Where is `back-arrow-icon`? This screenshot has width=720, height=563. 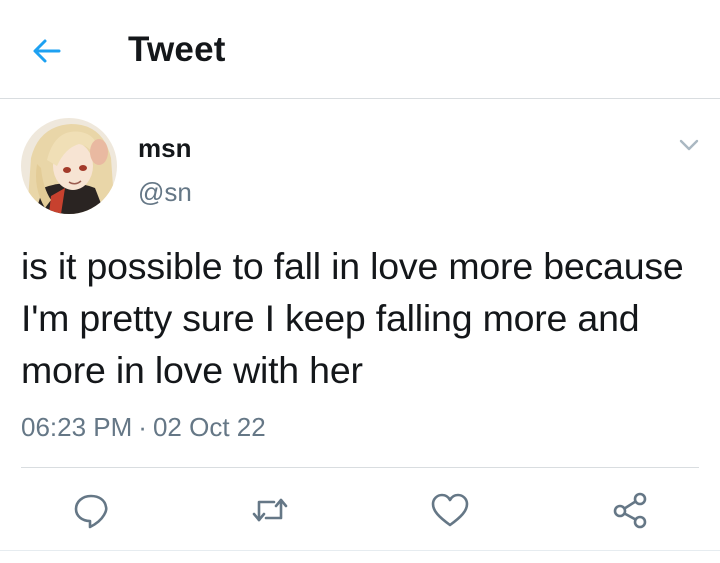
back-arrow-icon is located at coordinates (47, 51).